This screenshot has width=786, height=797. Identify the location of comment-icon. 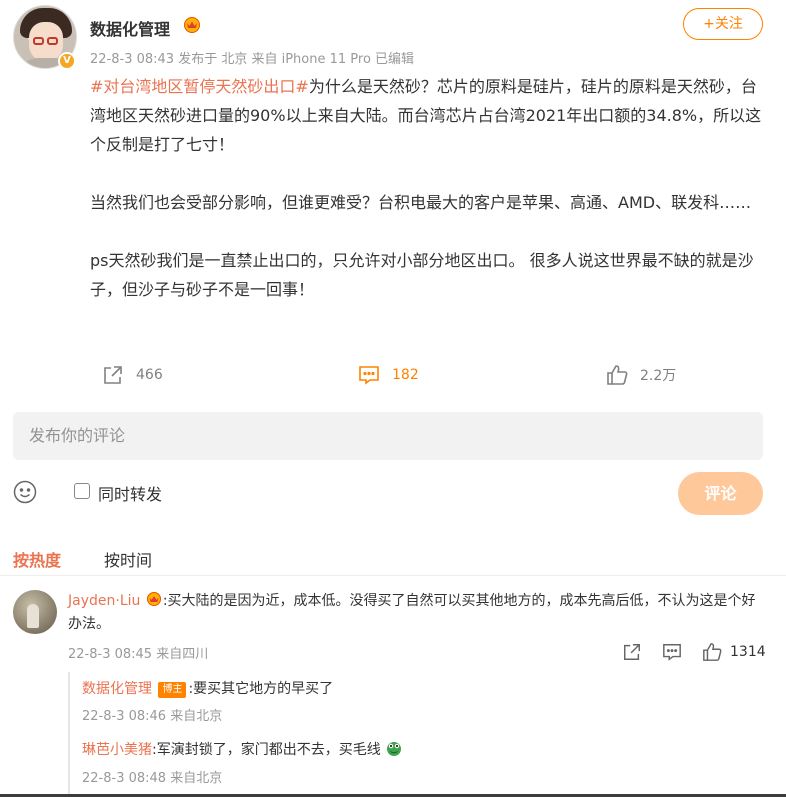
(369, 375).